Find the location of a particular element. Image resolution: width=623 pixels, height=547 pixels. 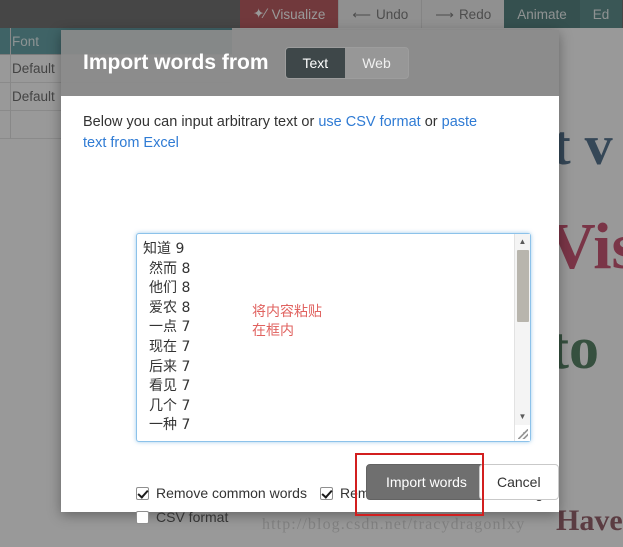

word-line: 后来 7 is located at coordinates (170, 366).